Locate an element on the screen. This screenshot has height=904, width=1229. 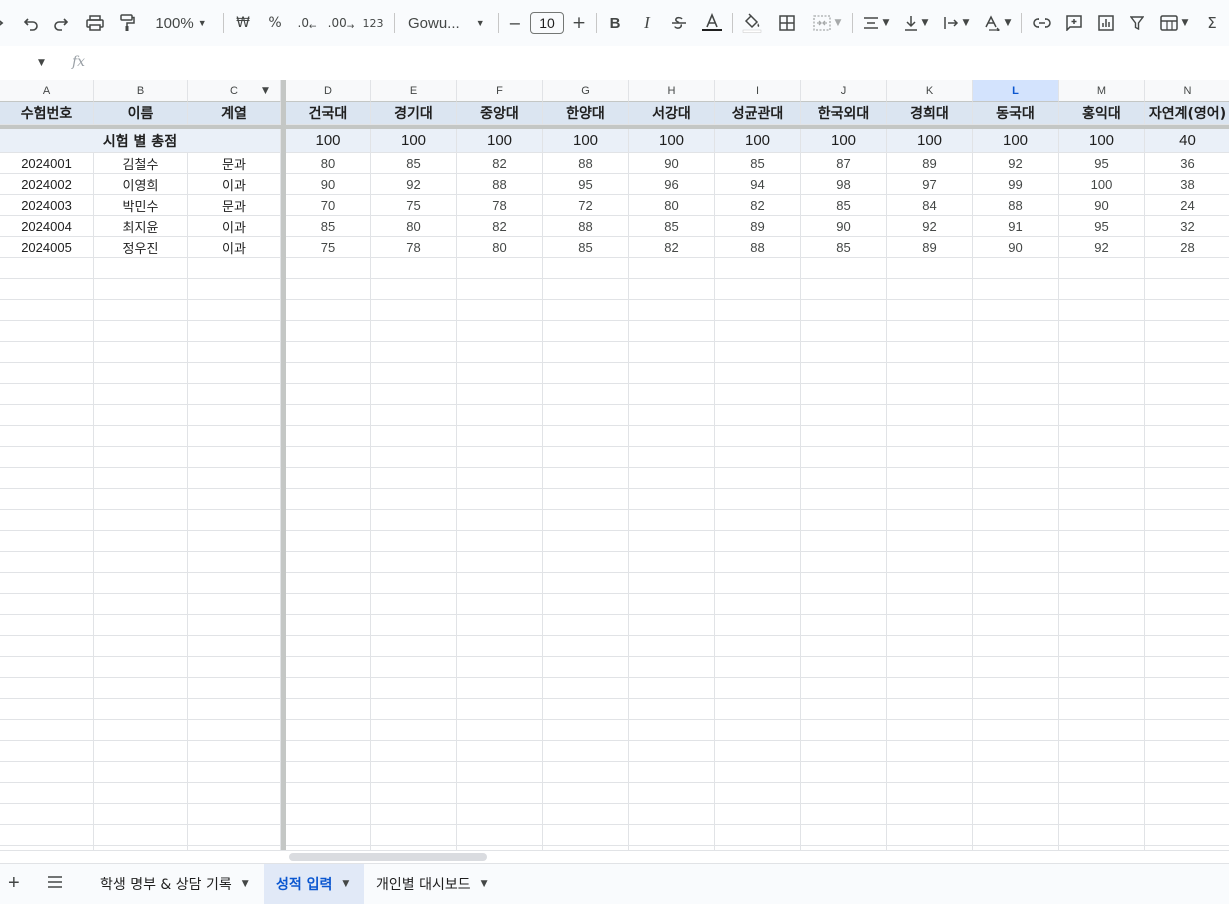
menu-toggle-icon is located at coordinates (4, 23).